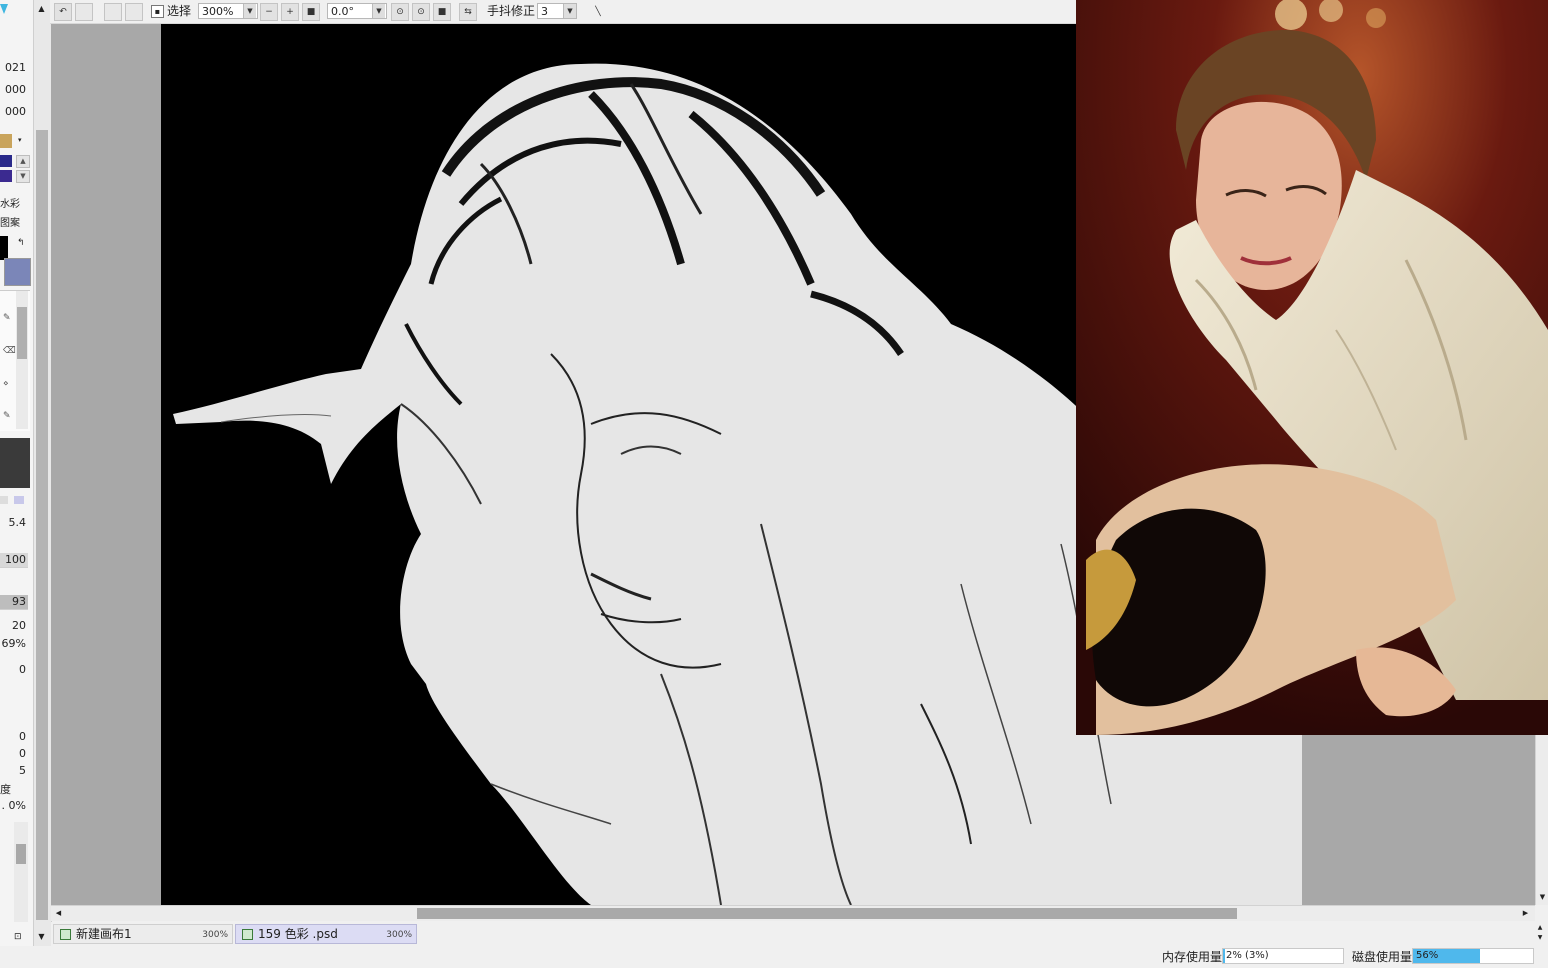 The image size is (1548, 968). Describe the element at coordinates (1427, 955) in the screenshot. I see `disk-usage-value: 56%` at that location.